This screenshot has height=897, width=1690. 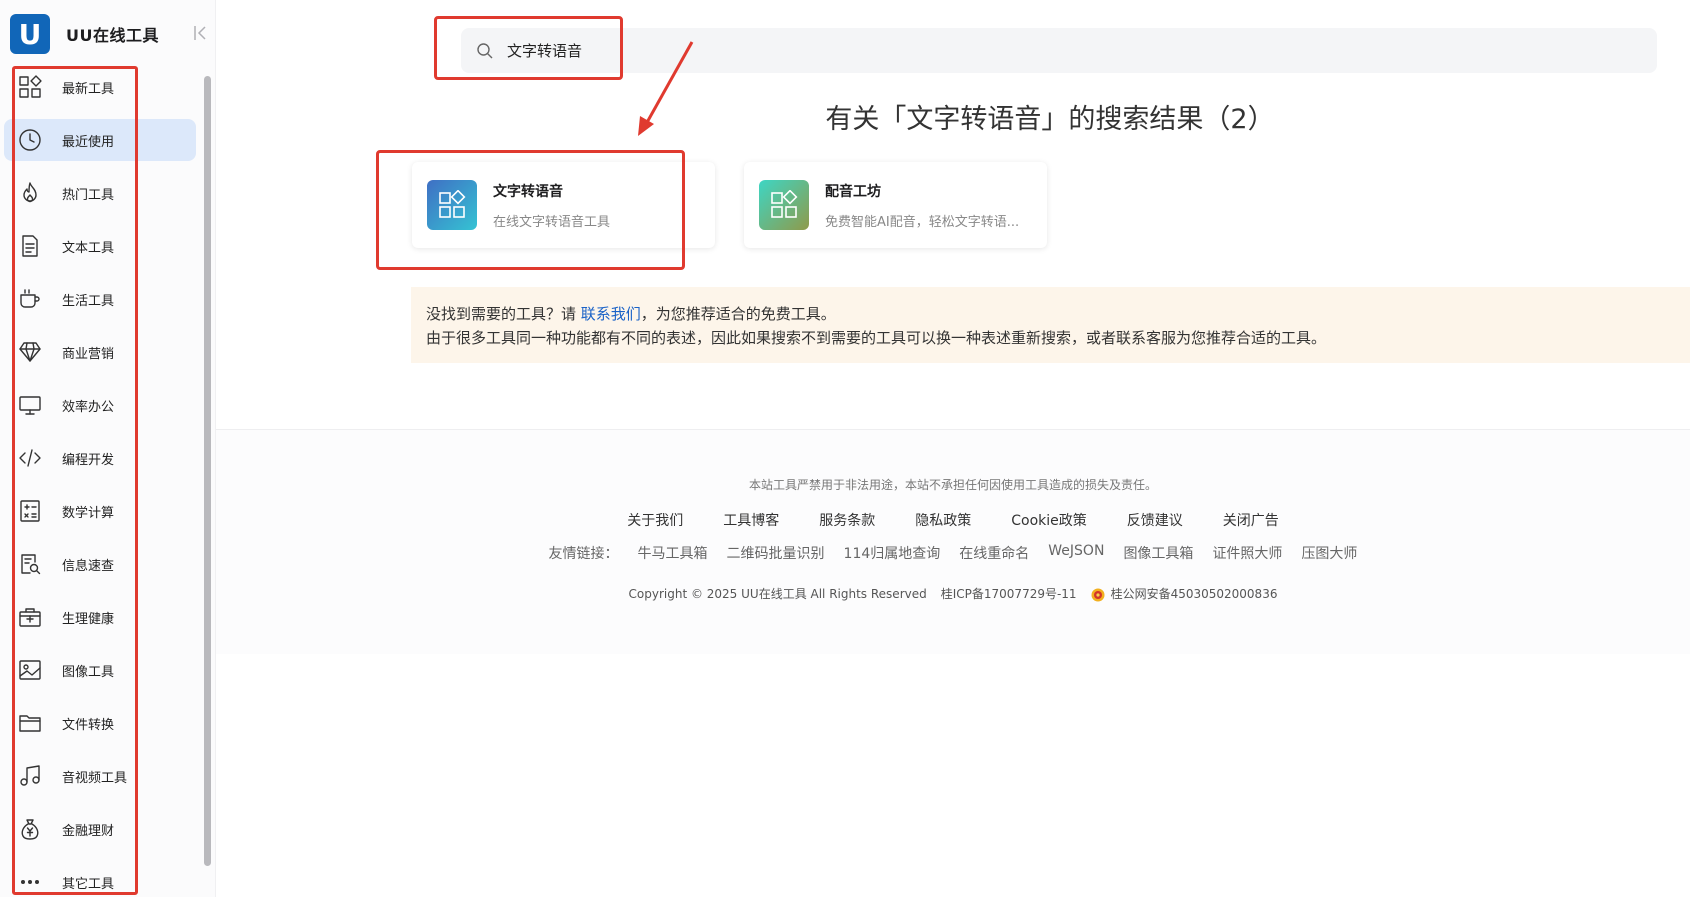 I want to click on friend-link: 牛马工具箱, so click(x=673, y=553).